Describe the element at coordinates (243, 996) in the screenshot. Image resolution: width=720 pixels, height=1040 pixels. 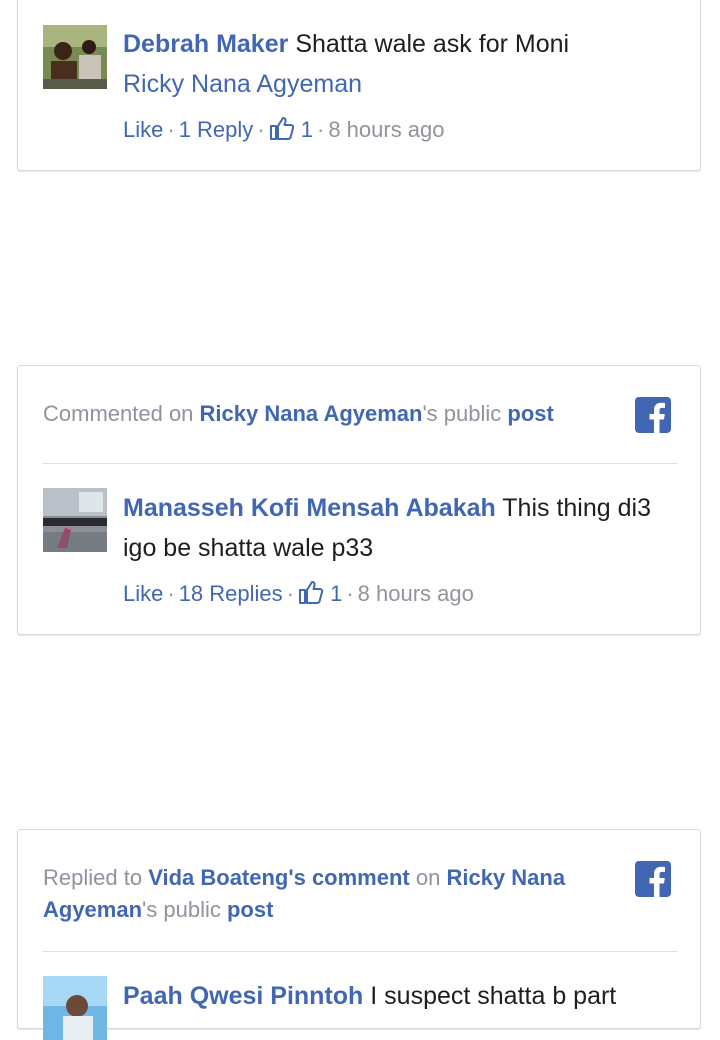
I see `comment-author: Paah Qwesi Pinntoh` at that location.